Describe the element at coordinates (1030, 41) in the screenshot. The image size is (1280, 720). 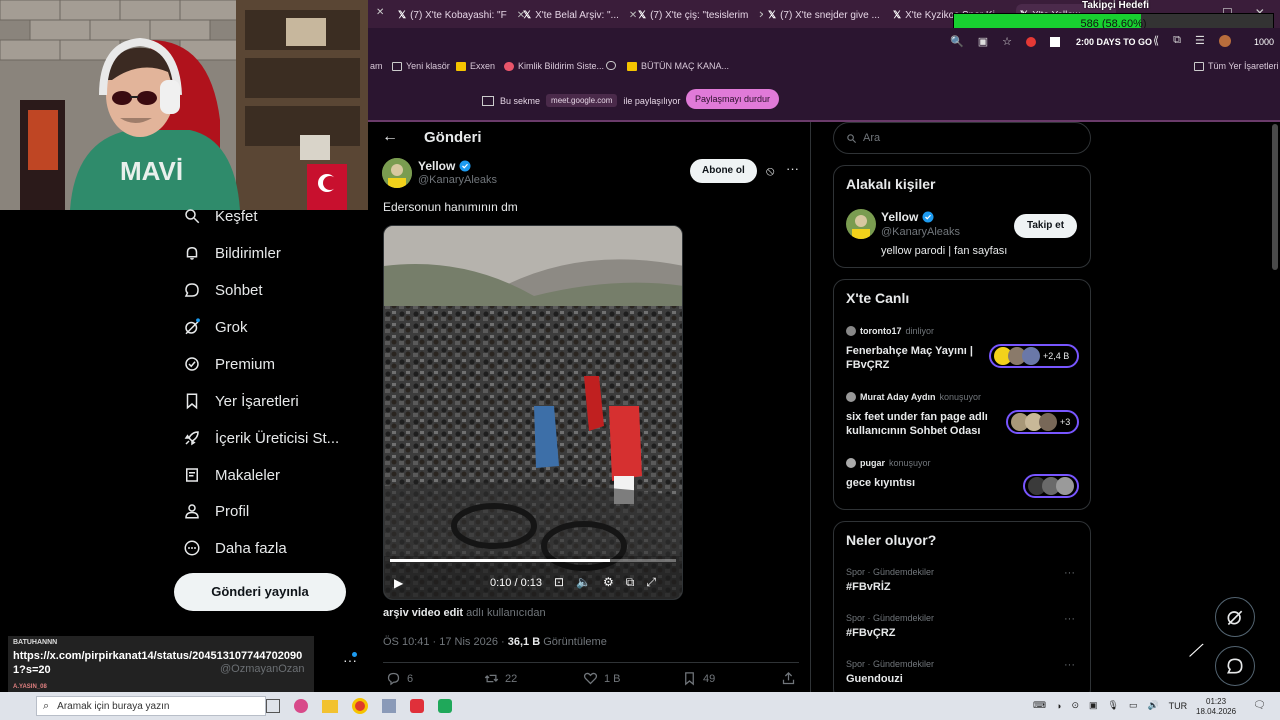
I see `extension-red-icon` at that location.